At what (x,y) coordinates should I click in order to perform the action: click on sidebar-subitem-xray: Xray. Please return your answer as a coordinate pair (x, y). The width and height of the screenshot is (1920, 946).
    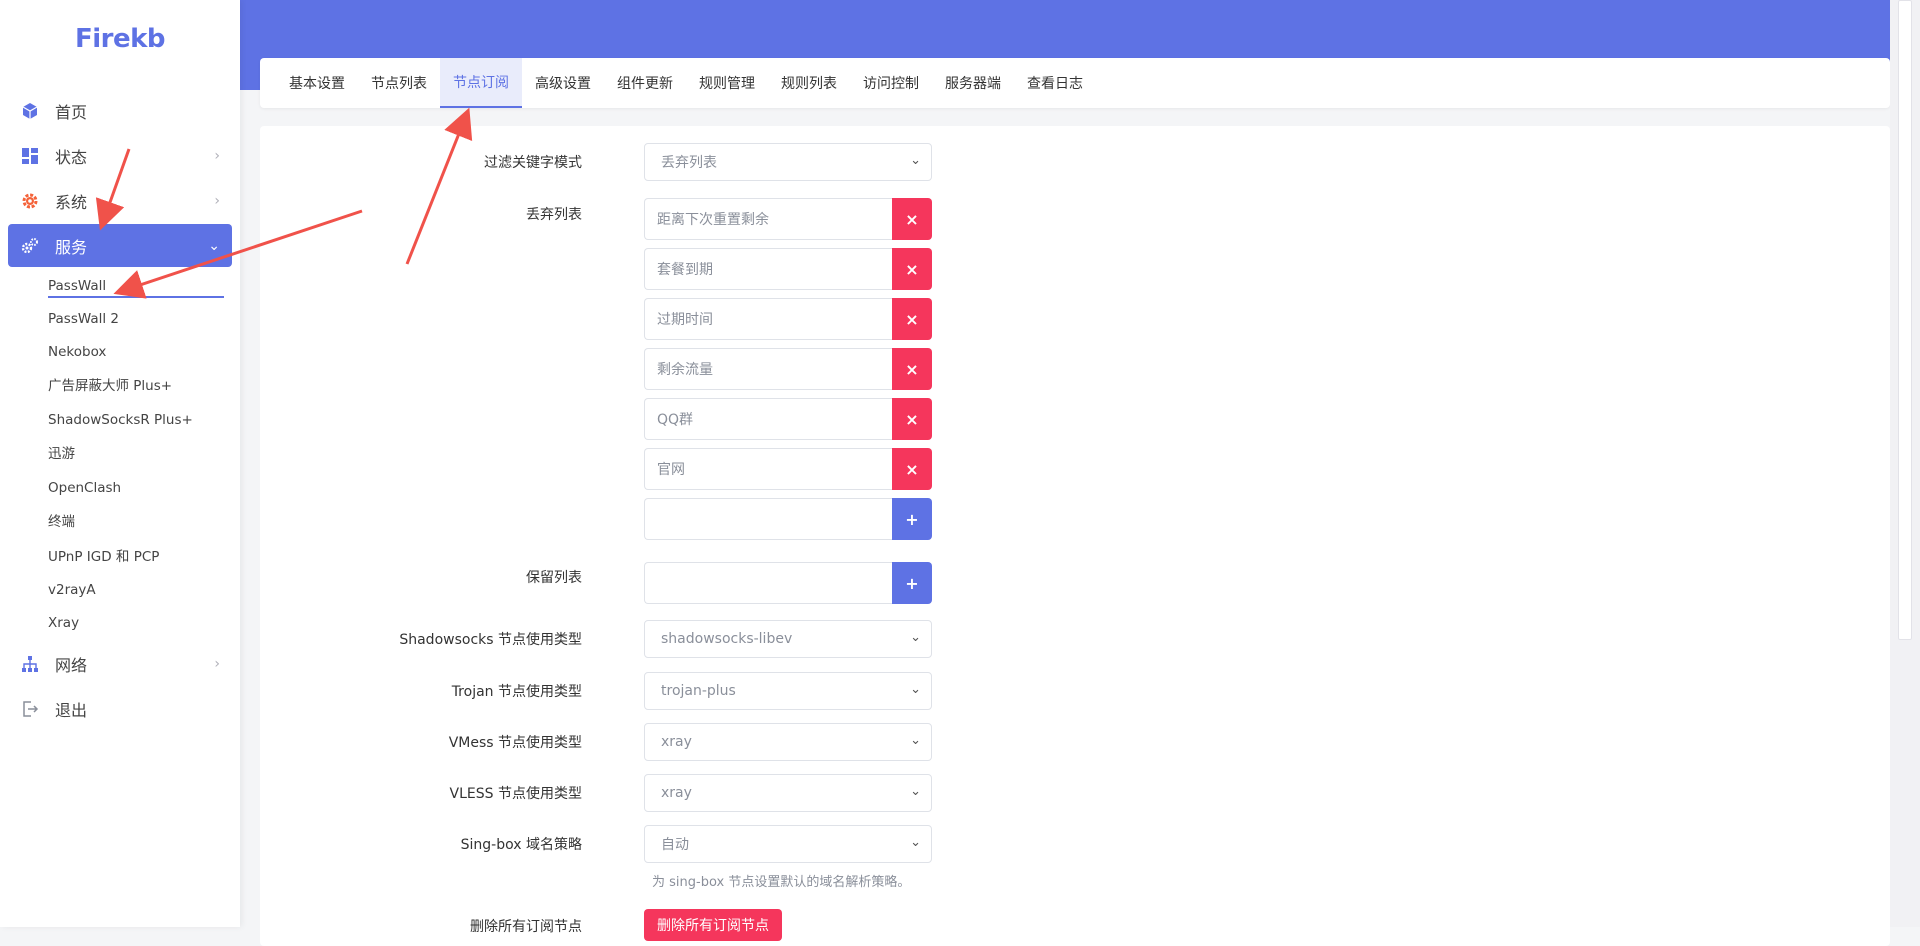
    Looking at the image, I should click on (63, 623).